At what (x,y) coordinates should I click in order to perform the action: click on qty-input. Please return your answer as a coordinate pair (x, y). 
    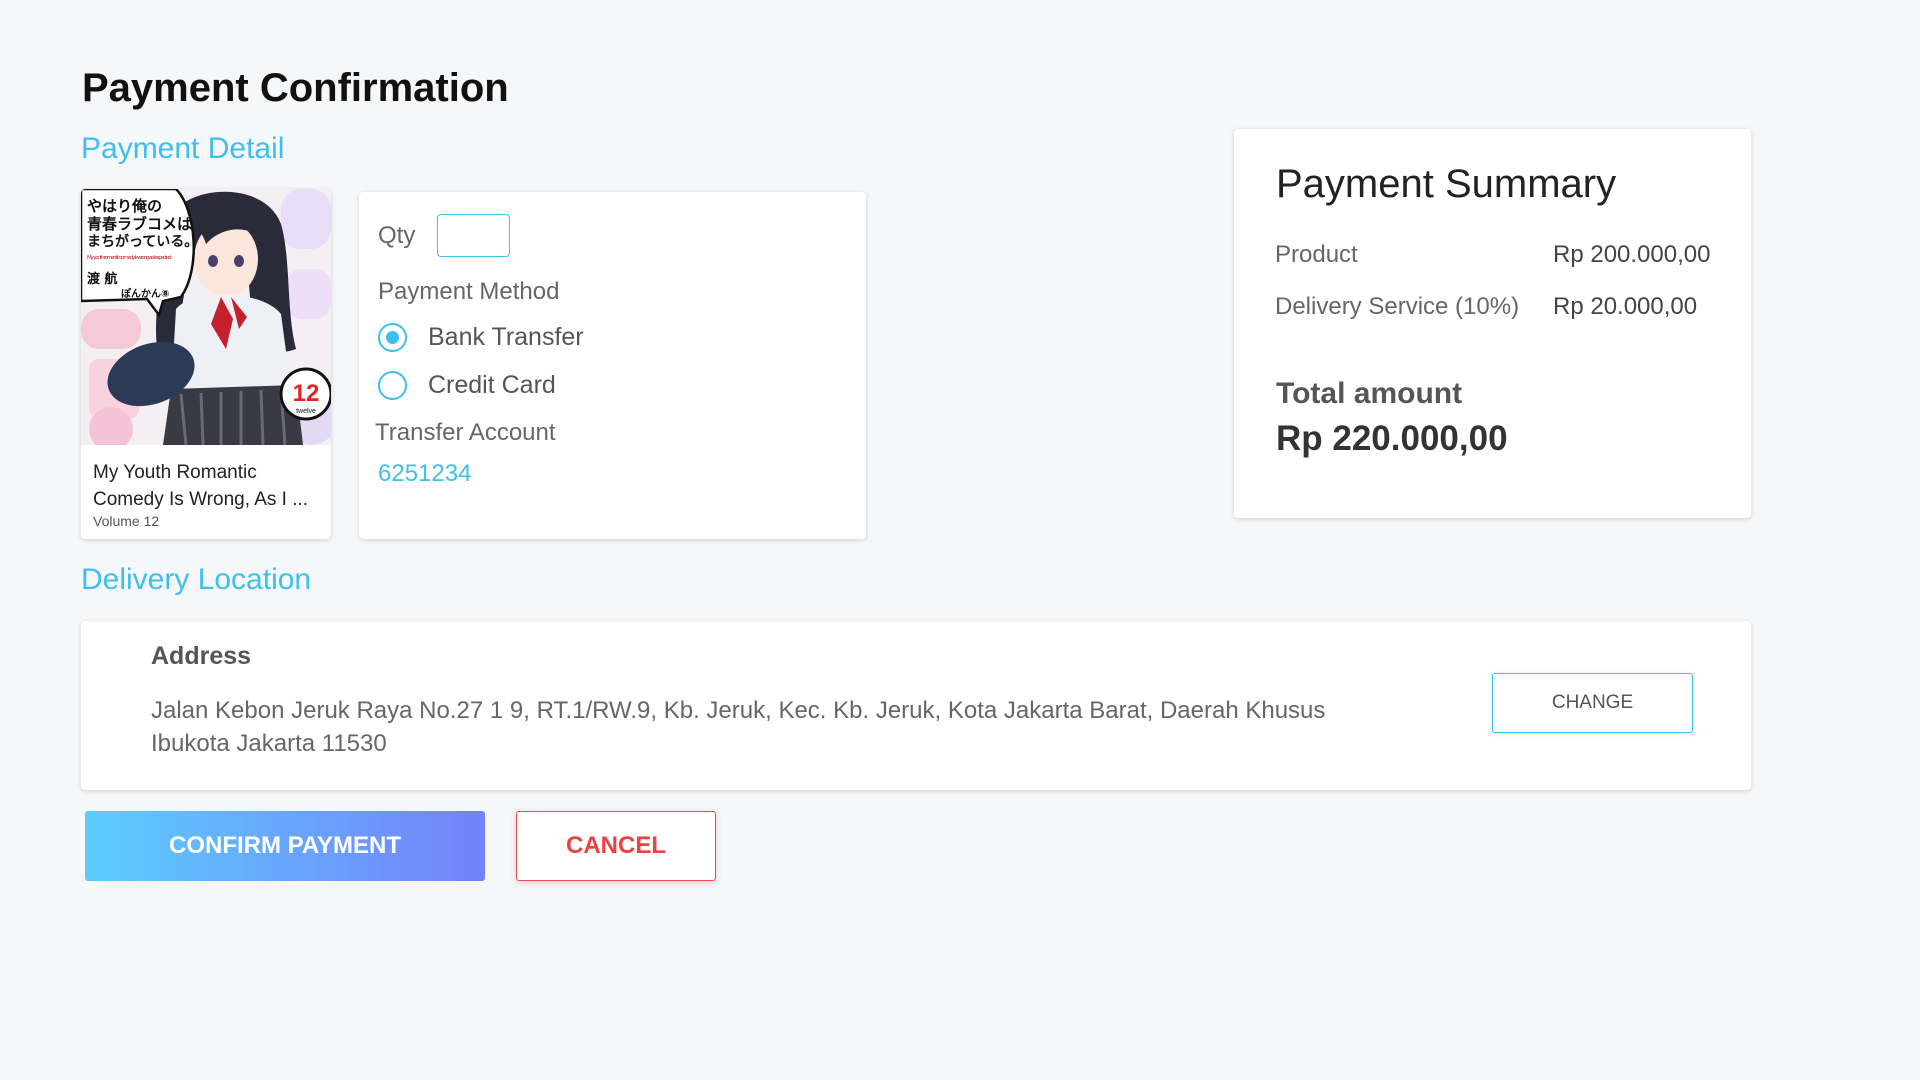
    Looking at the image, I should click on (473, 235).